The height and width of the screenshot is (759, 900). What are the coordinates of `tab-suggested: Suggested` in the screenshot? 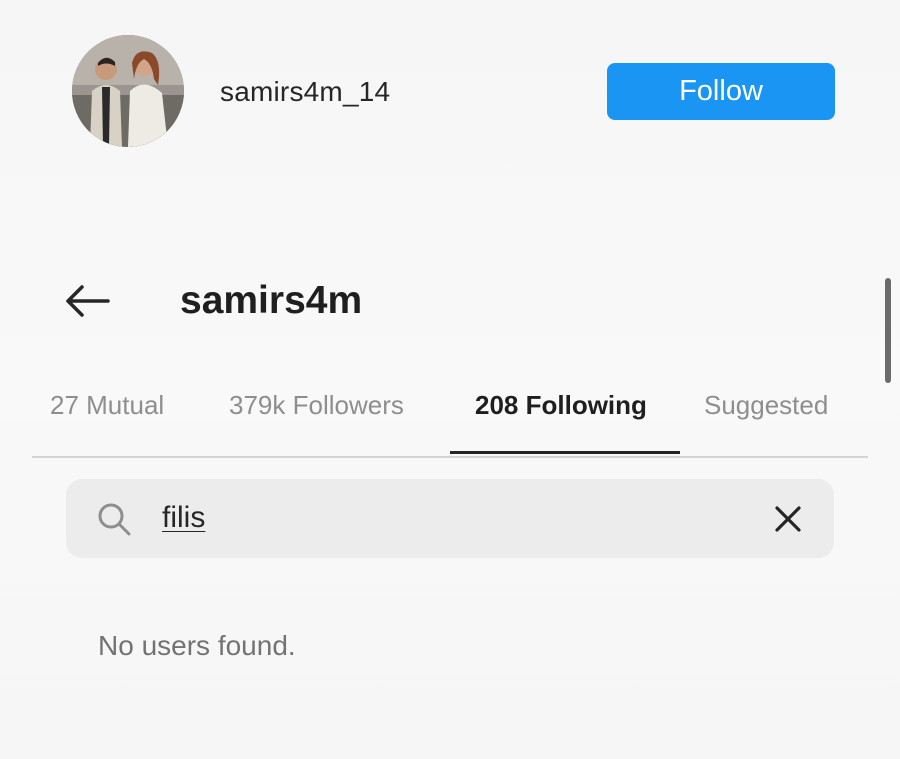 It's located at (766, 405).